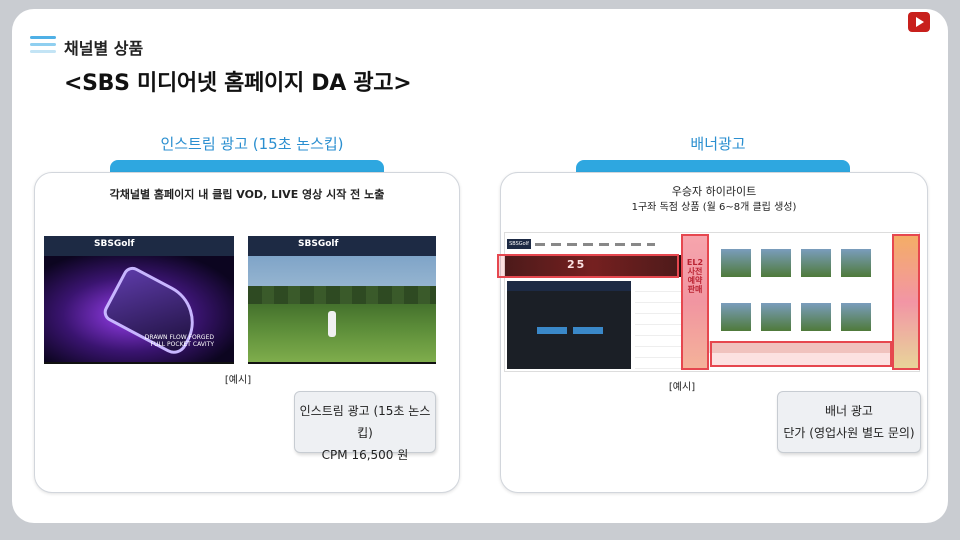 The image size is (960, 540). What do you see at coordinates (247, 194) in the screenshot?
I see `instream-description: 각채널별 홈페이지 내 클립 VOD, LIVE 영상 시작 전 노출` at bounding box center [247, 194].